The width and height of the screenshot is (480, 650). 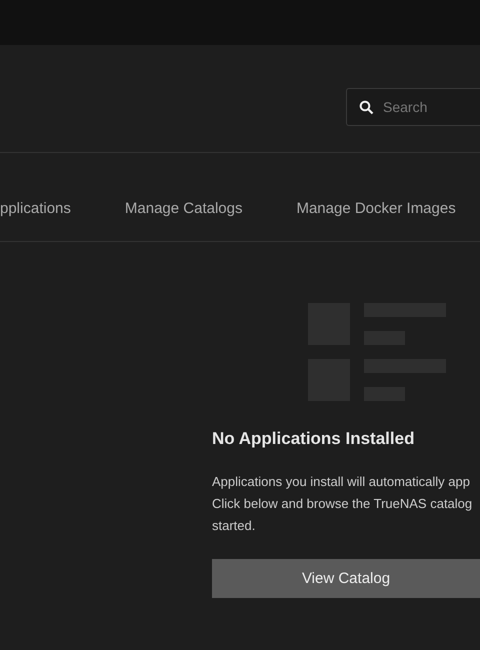 What do you see at coordinates (343, 504) in the screenshot?
I see `empty-state-description: Applications you install will automatically app Click below and browse the TrueNAS catalog started.` at bounding box center [343, 504].